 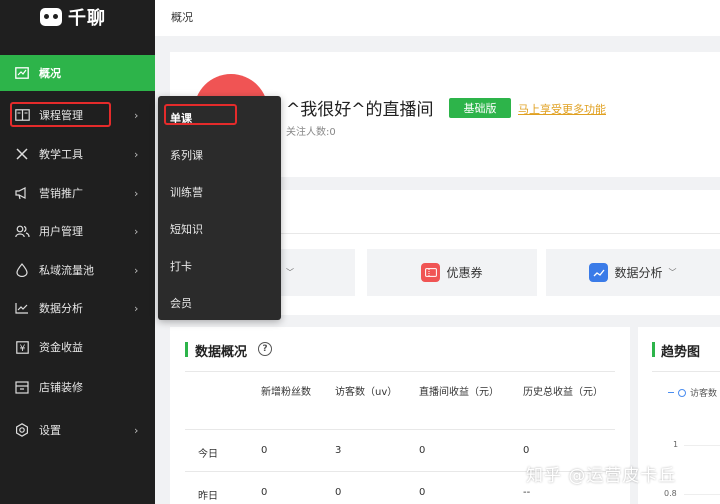 I want to click on upgrade-link: 马上享受更多功能, so click(x=562, y=109).